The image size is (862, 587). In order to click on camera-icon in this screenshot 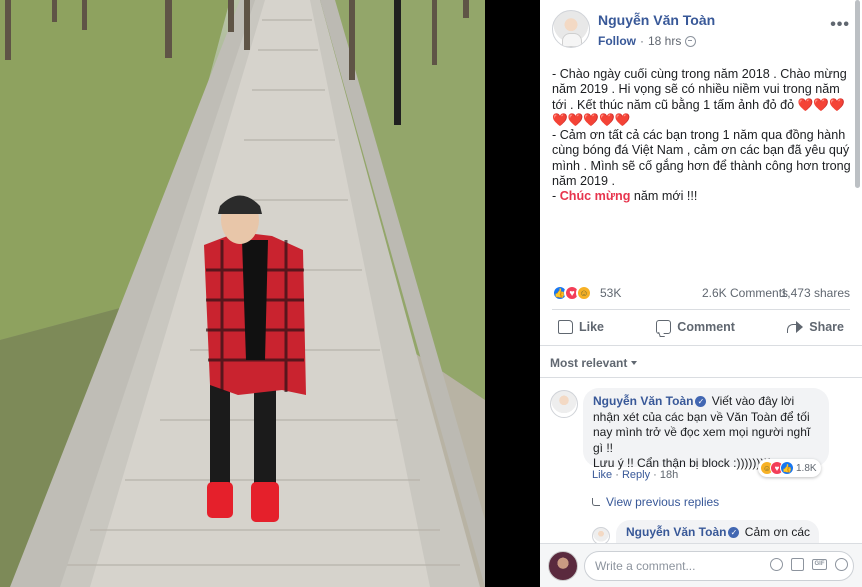, I will do `click(797, 564)`.